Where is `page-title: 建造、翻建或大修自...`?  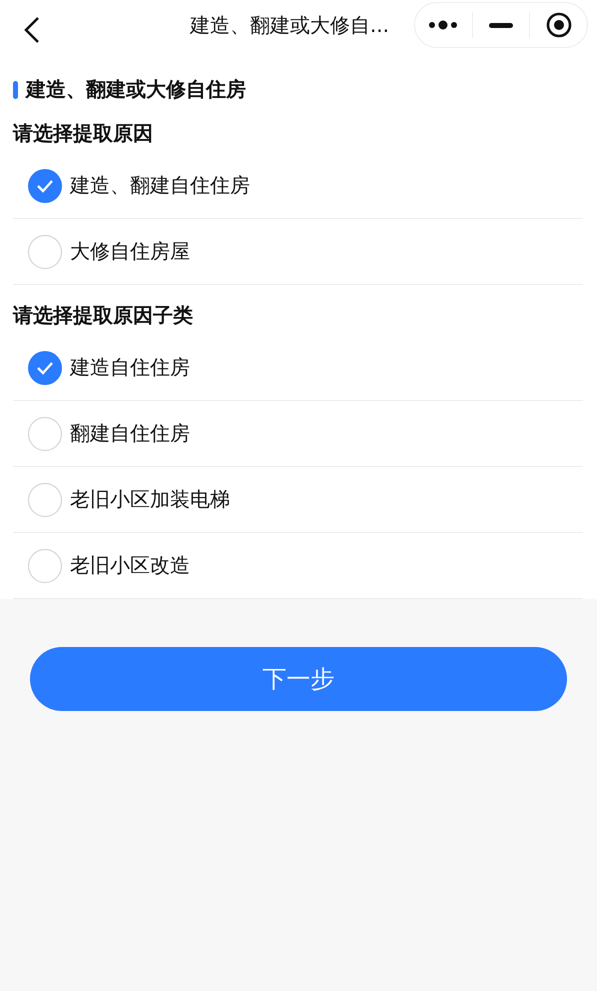 page-title: 建造、翻建或大修自... is located at coordinates (290, 25).